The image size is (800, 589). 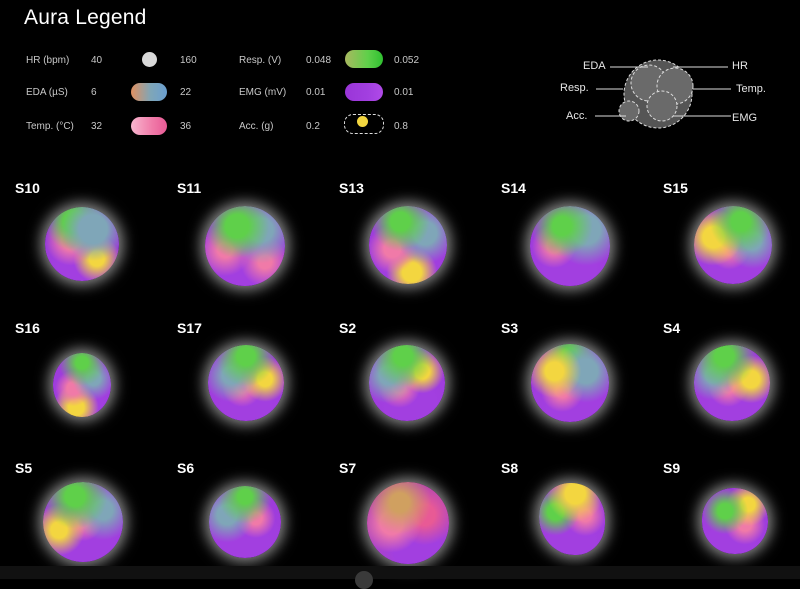 I want to click on bottom-scrollbar, so click(x=400, y=577).